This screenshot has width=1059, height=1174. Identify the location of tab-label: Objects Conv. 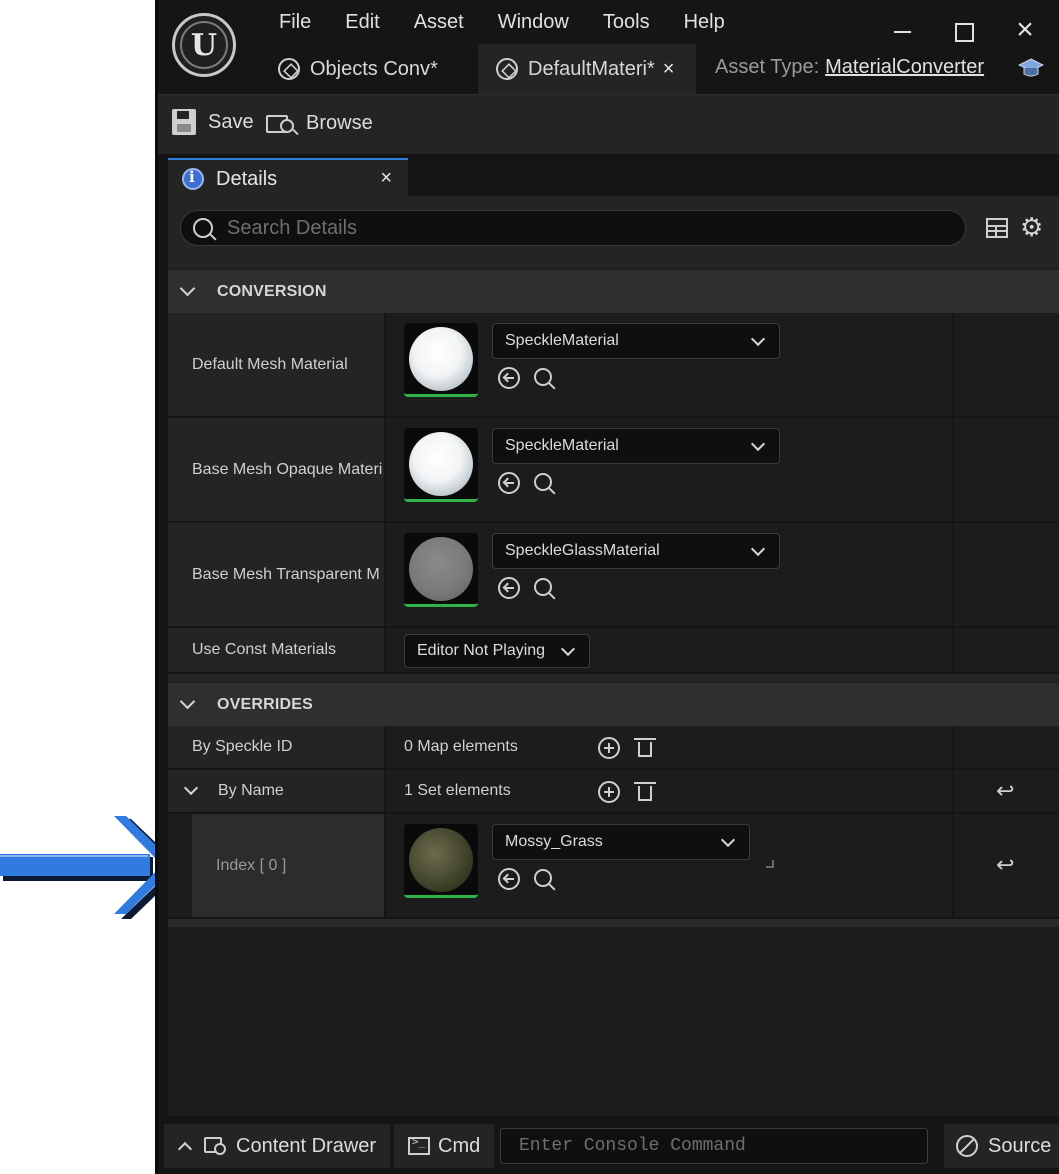
(370, 68).